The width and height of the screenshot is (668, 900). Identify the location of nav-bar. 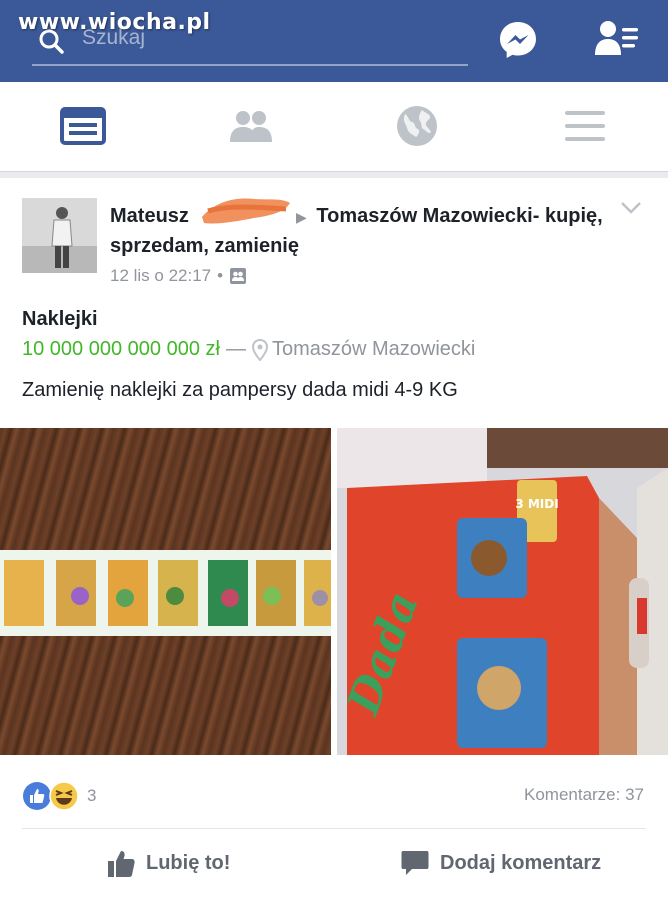
(334, 127).